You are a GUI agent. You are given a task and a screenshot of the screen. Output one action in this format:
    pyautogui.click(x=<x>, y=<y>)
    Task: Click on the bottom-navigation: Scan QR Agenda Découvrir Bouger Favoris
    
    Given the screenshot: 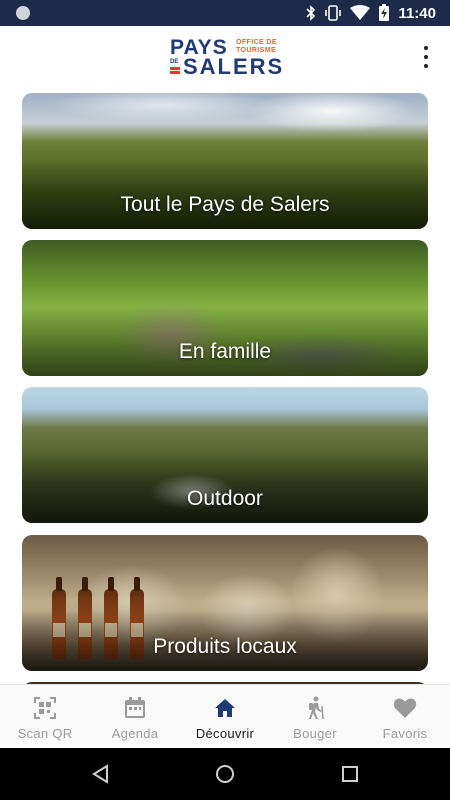 What is the action you would take?
    pyautogui.click(x=225, y=716)
    